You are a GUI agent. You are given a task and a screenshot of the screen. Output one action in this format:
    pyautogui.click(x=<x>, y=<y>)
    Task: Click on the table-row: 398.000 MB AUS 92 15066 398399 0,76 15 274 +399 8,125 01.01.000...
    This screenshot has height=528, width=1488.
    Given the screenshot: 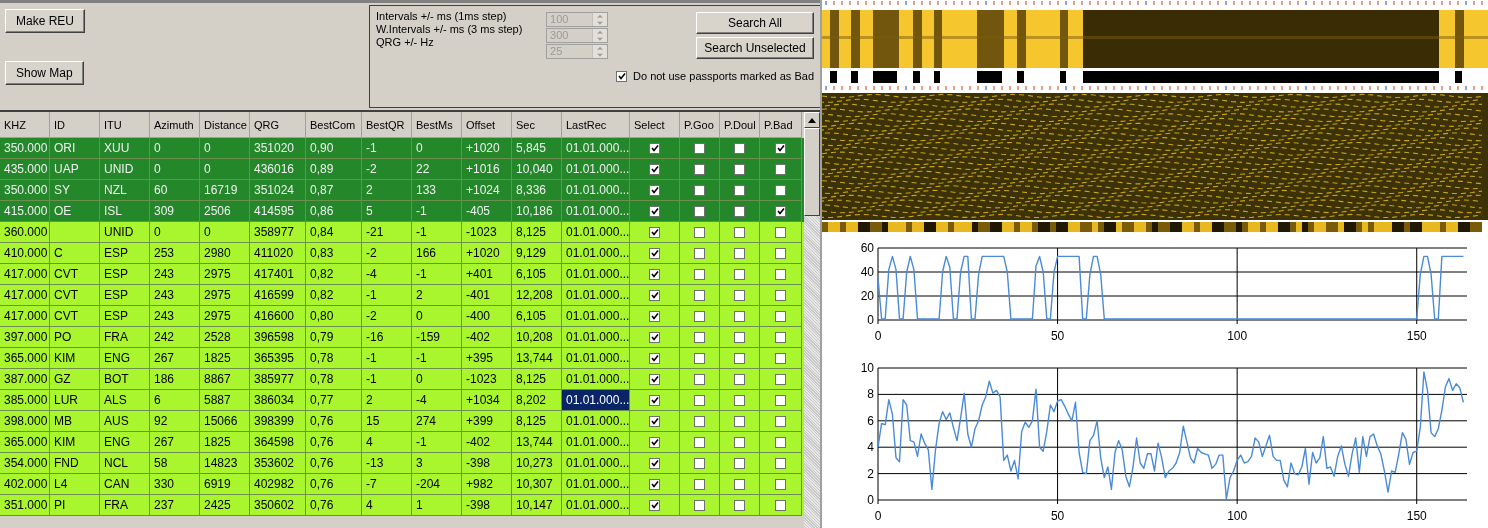 What is the action you would take?
    pyautogui.click(x=402, y=421)
    